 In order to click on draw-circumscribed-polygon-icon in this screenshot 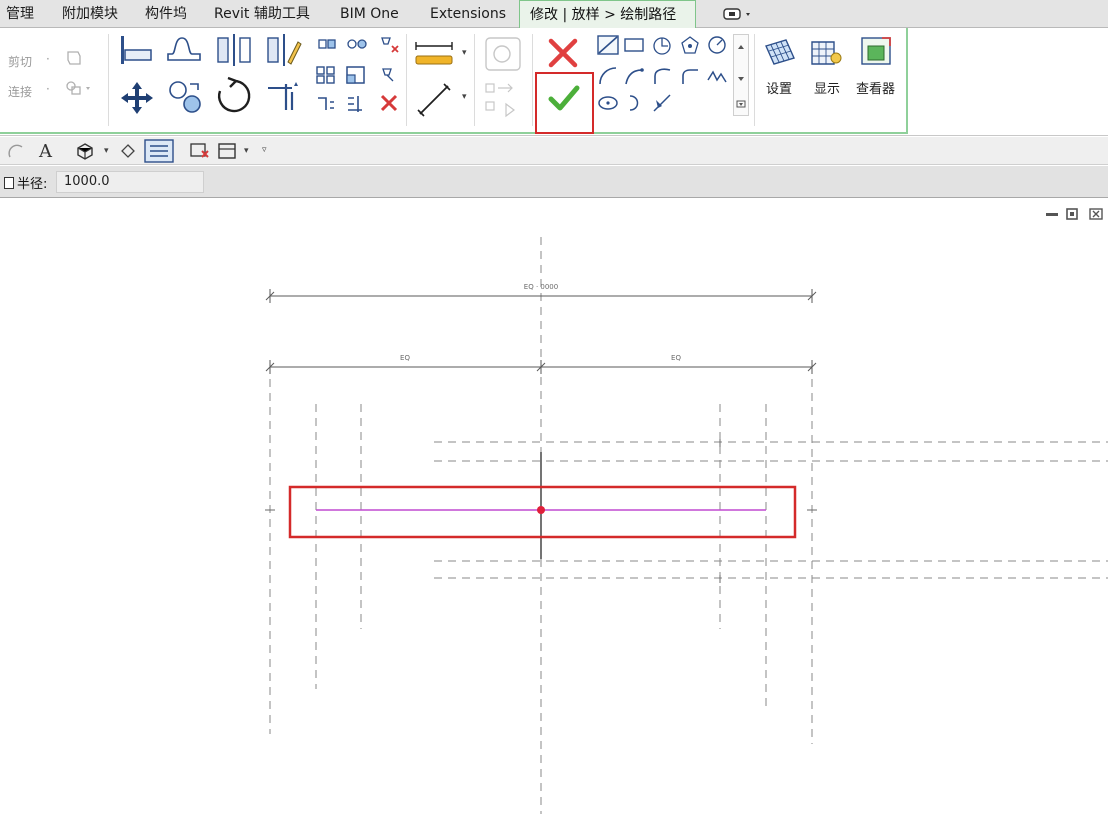, I will do `click(690, 45)`.